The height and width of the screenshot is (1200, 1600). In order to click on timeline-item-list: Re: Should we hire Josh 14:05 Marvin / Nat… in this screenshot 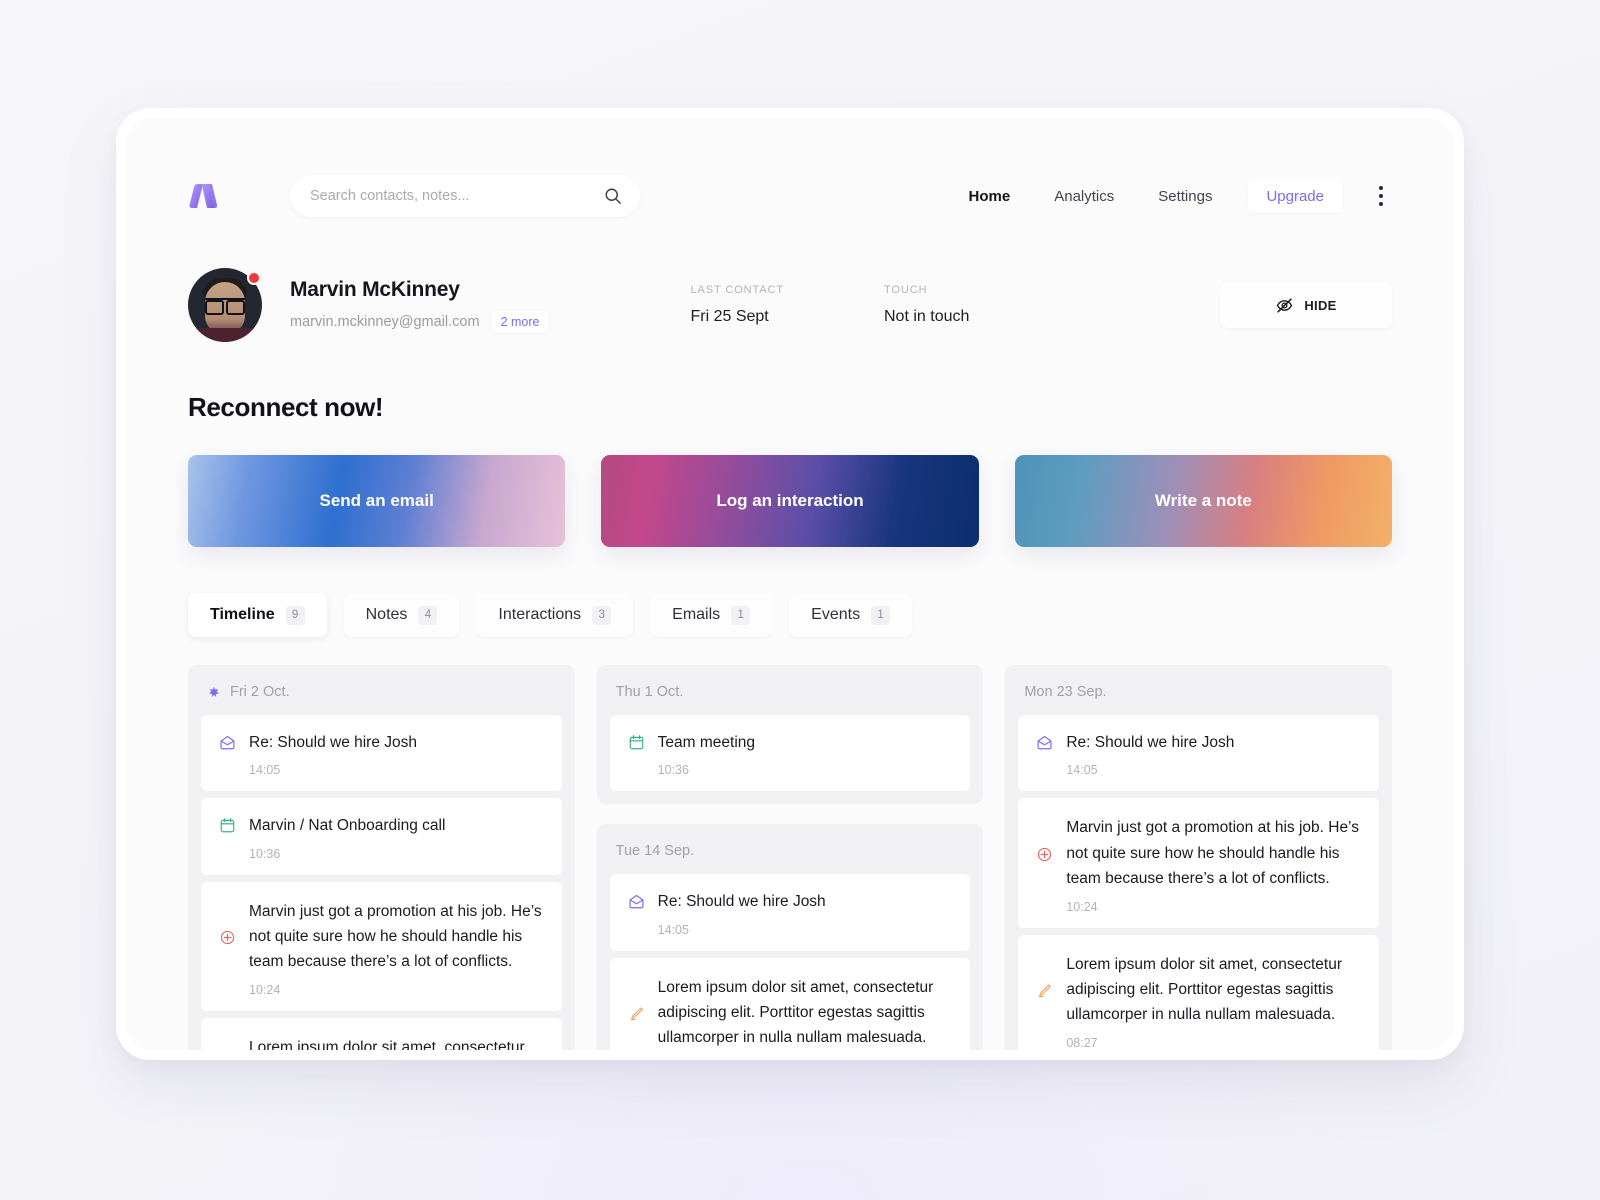, I will do `click(381, 882)`.